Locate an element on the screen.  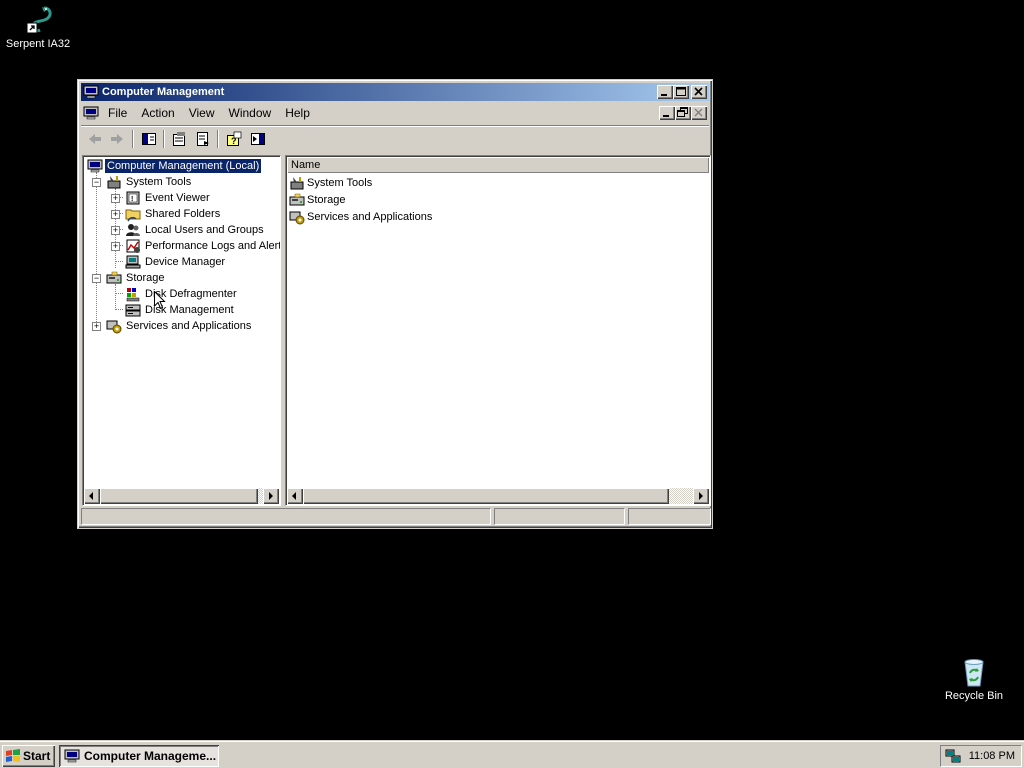
mmc-document-icon is located at coordinates (91, 113).